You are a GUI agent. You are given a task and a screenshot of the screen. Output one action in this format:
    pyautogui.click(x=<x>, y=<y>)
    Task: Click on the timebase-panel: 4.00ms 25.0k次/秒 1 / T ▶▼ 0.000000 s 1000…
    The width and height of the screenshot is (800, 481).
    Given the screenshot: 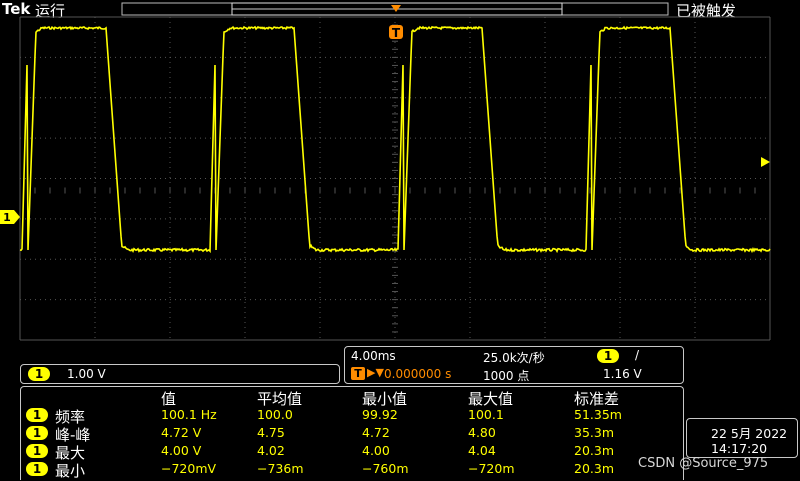 What is the action you would take?
    pyautogui.click(x=514, y=365)
    